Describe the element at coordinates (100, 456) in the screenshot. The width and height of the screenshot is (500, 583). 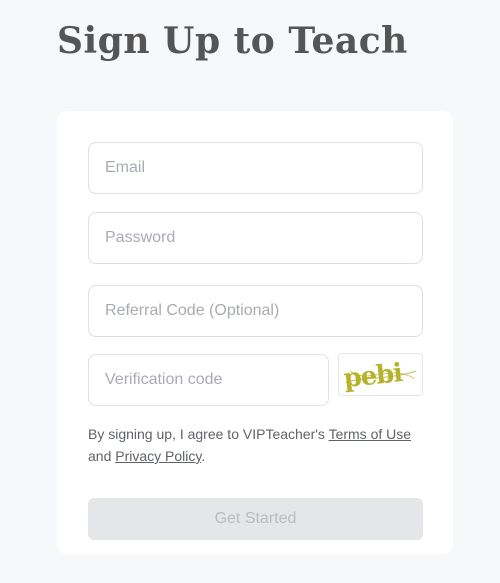
I see `agreement-conjunction: and` at that location.